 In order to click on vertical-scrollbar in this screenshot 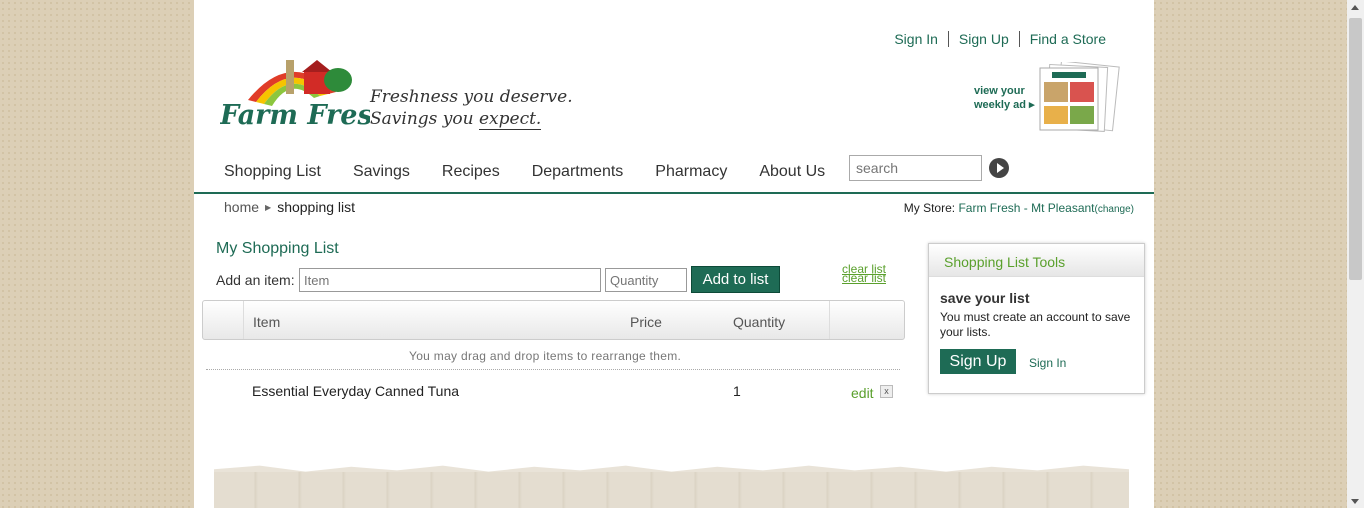, I will do `click(1355, 254)`.